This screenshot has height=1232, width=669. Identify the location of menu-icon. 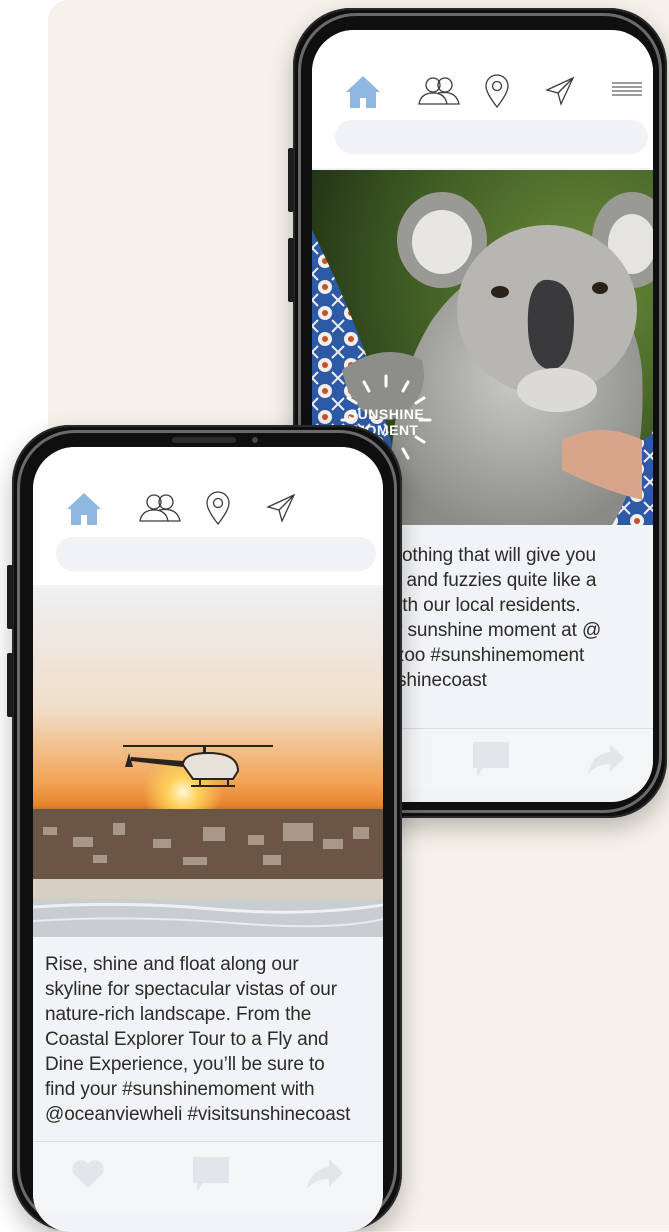
(627, 90).